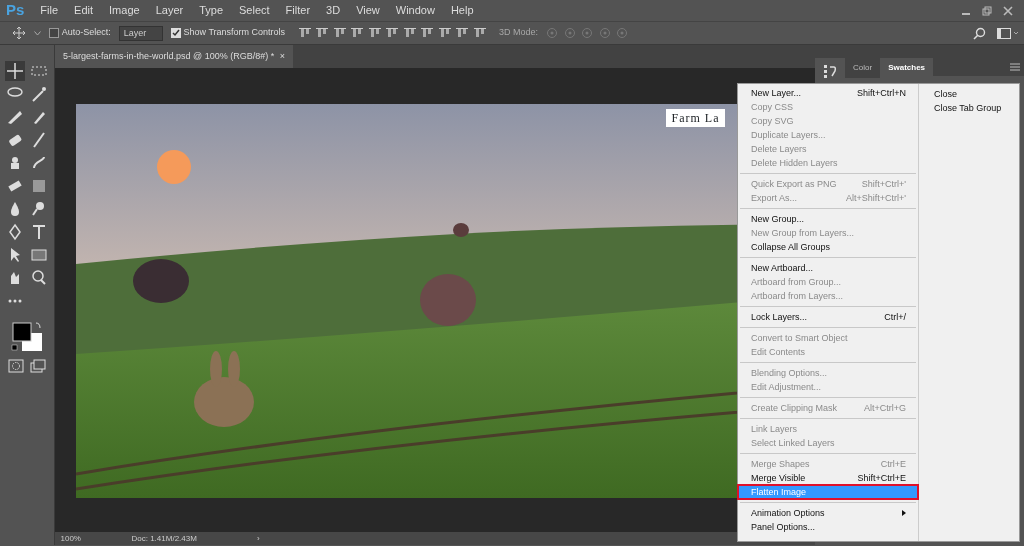 The height and width of the screenshot is (546, 1024). Describe the element at coordinates (415, 10) in the screenshot. I see `menu-item: Window` at that location.